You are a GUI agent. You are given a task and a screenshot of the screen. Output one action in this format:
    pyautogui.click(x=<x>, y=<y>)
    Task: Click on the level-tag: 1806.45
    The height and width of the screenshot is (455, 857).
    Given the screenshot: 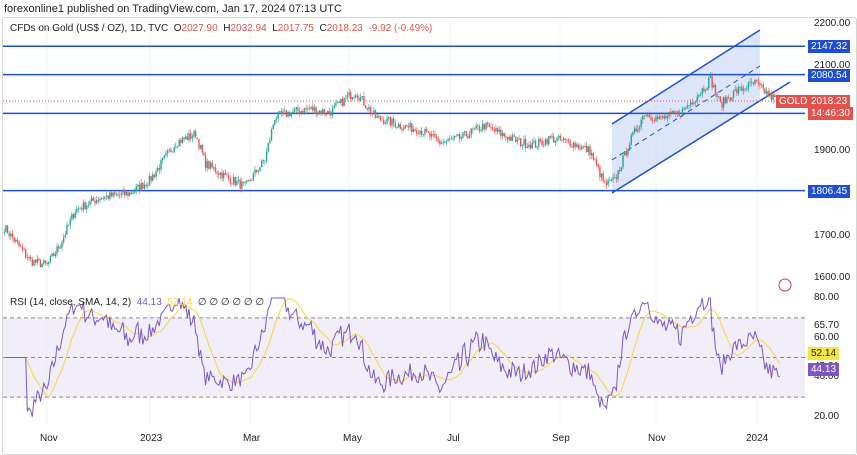 What is the action you would take?
    pyautogui.click(x=829, y=191)
    